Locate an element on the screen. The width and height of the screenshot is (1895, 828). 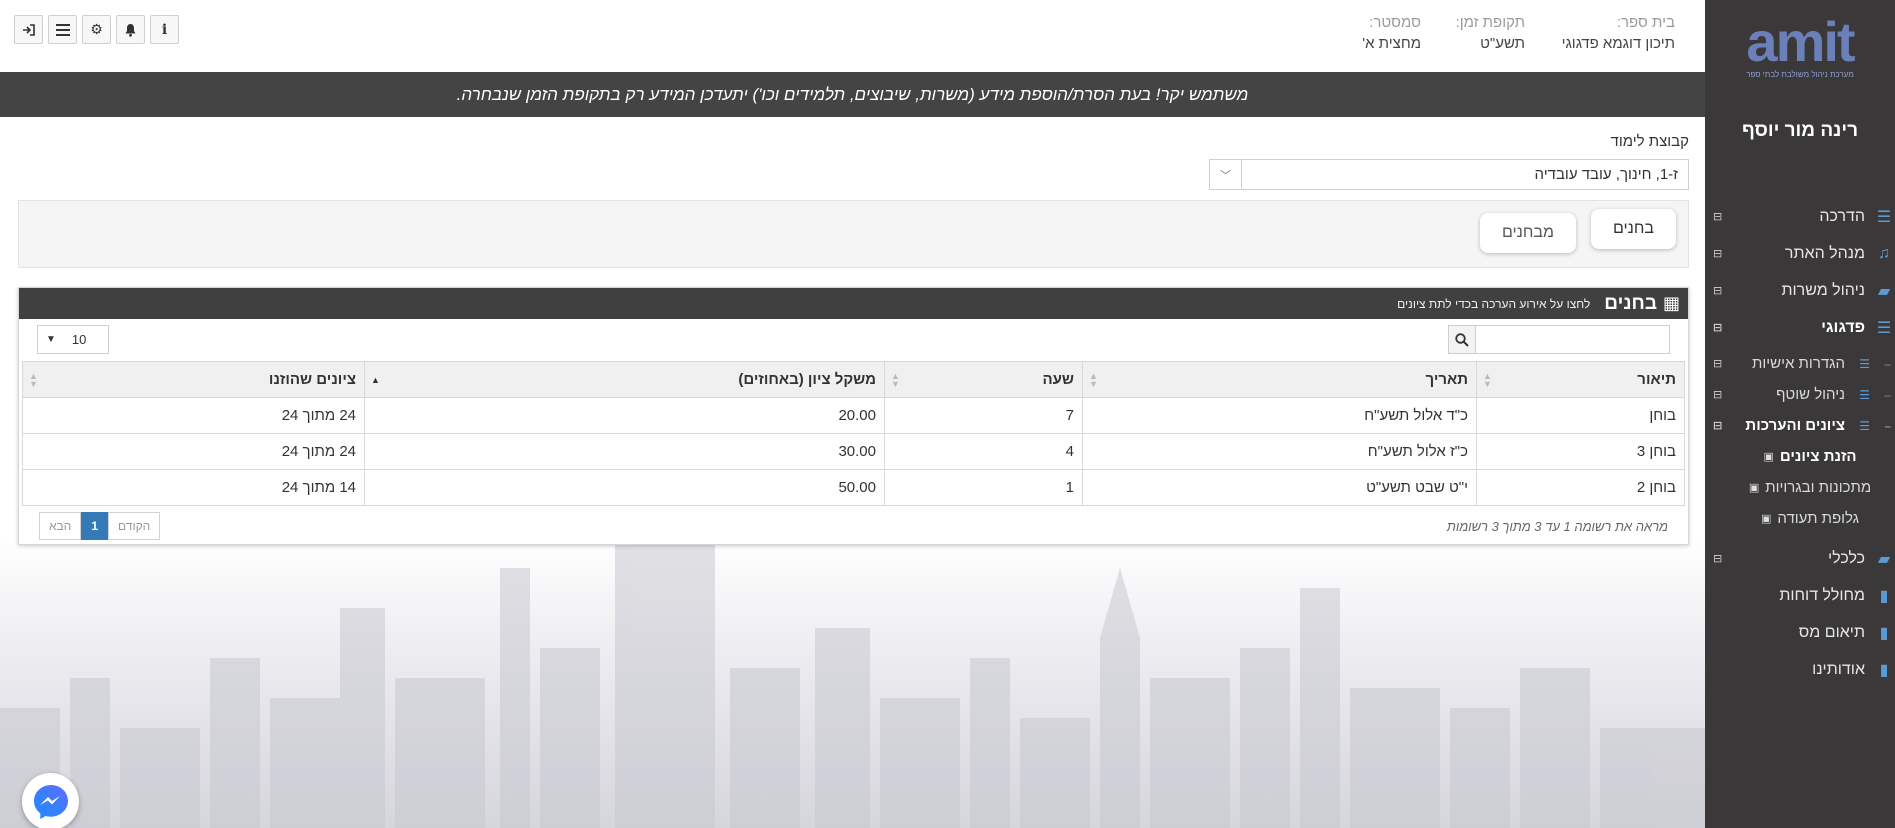
sidebar-item-about: ▮ אודותינו is located at coordinates (1800, 669).